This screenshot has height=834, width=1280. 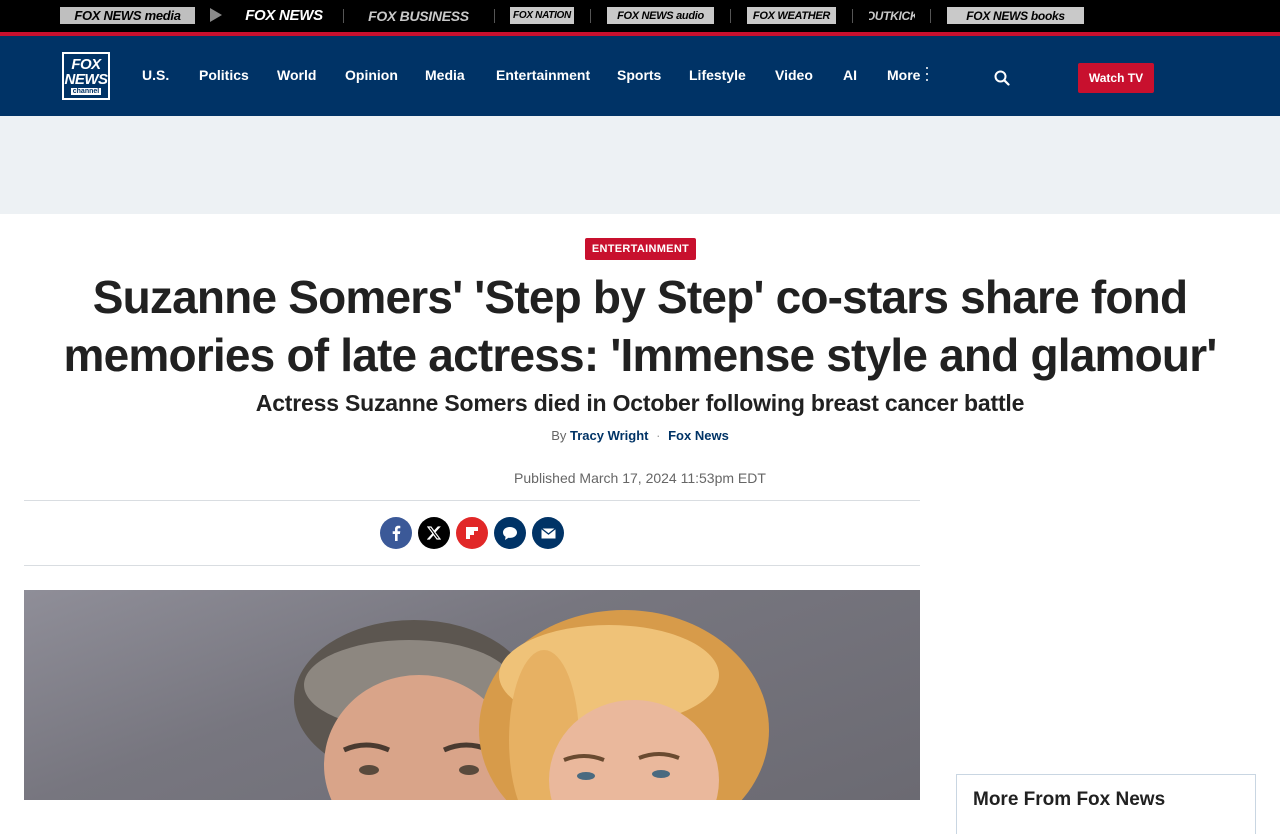 I want to click on network-link-fox-nation: FOX NATION, so click(x=542, y=15).